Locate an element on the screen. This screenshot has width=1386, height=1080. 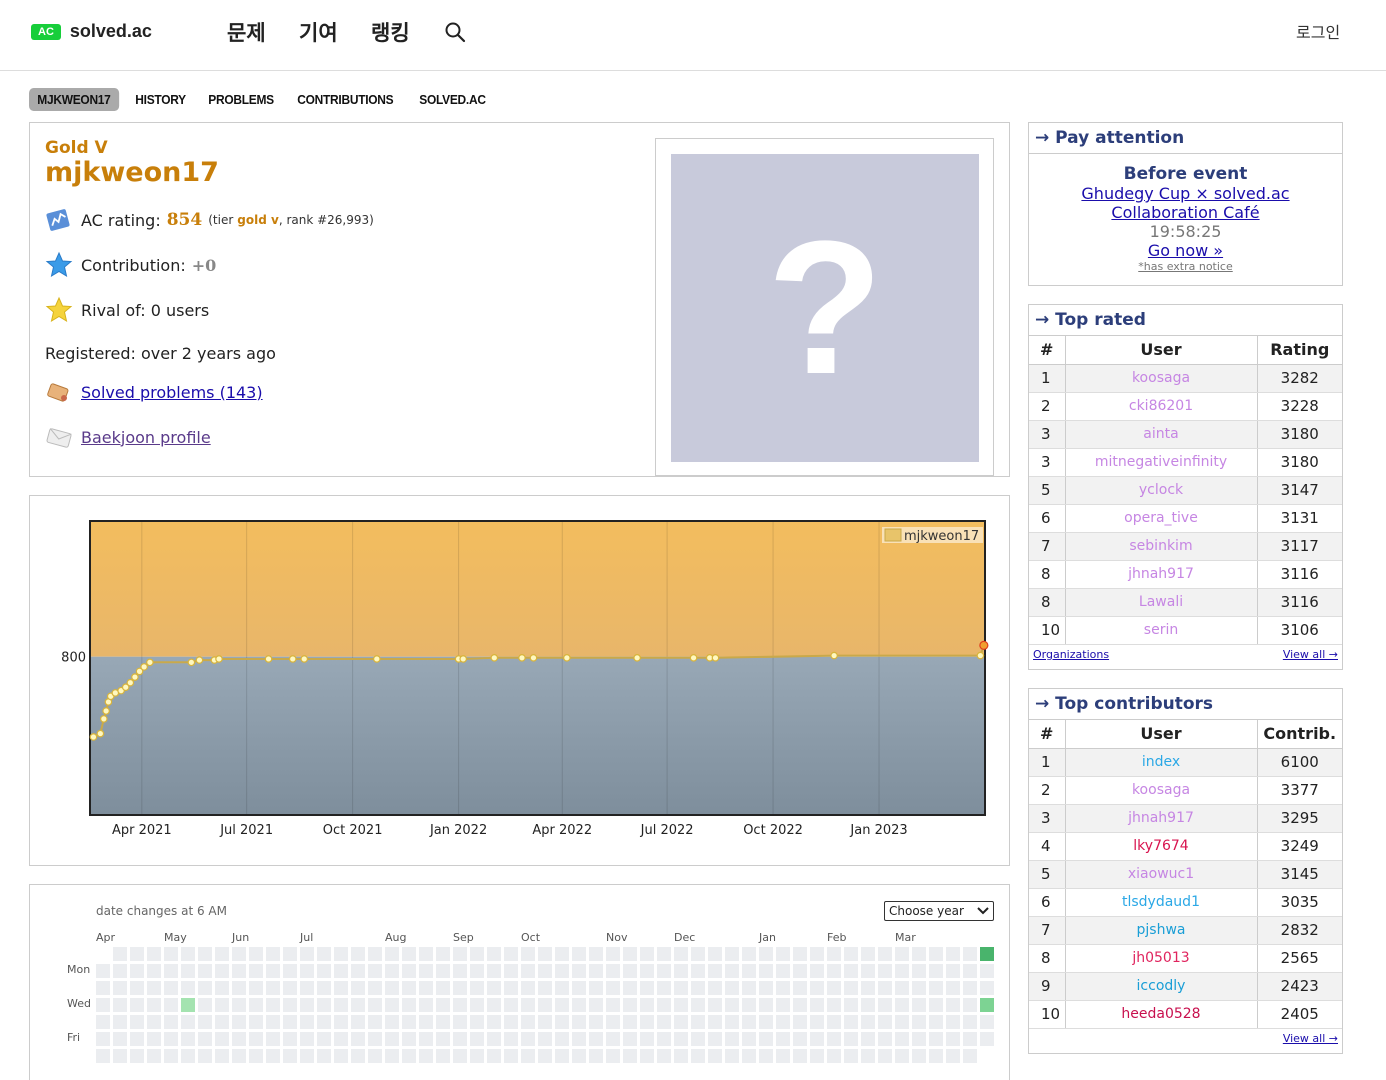
event-go-link: Go now » is located at coordinates (1185, 250).